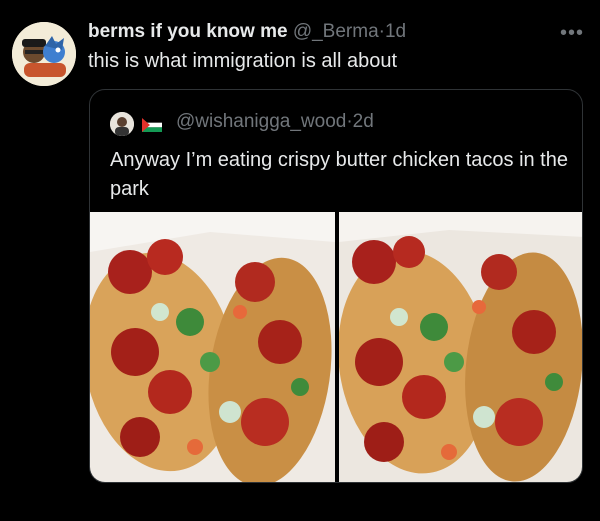  I want to click on more-options-icon: •••, so click(572, 33).